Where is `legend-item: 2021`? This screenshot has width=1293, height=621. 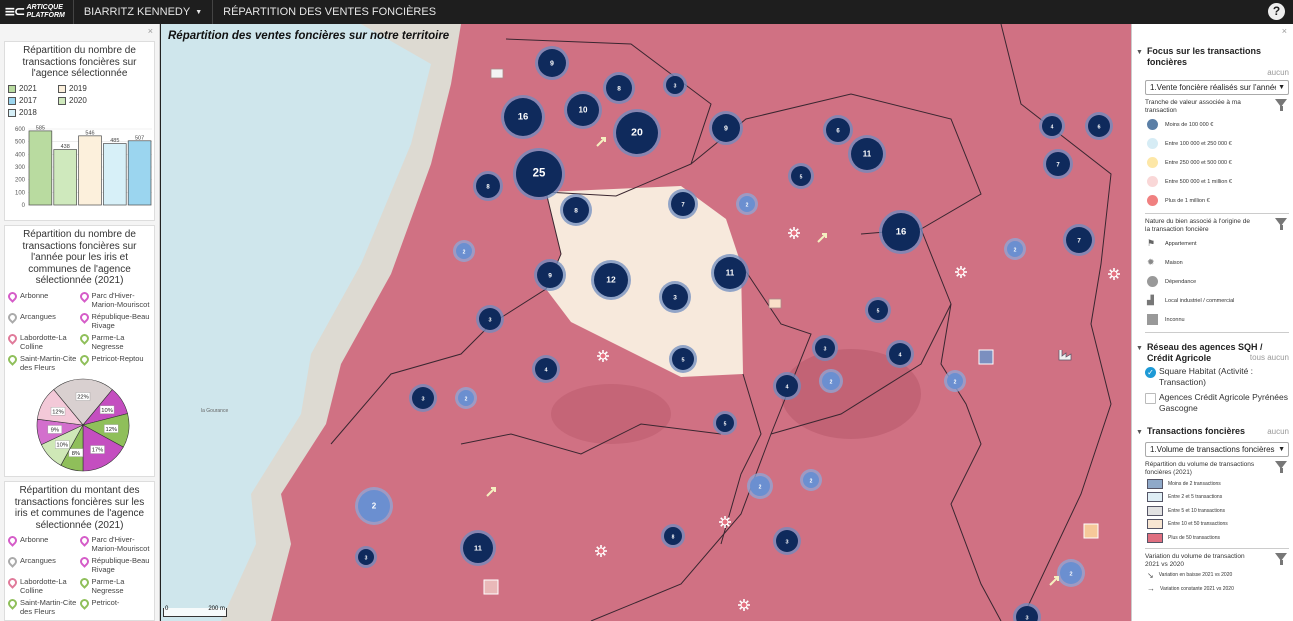
legend-item: 2021 is located at coordinates (33, 89).